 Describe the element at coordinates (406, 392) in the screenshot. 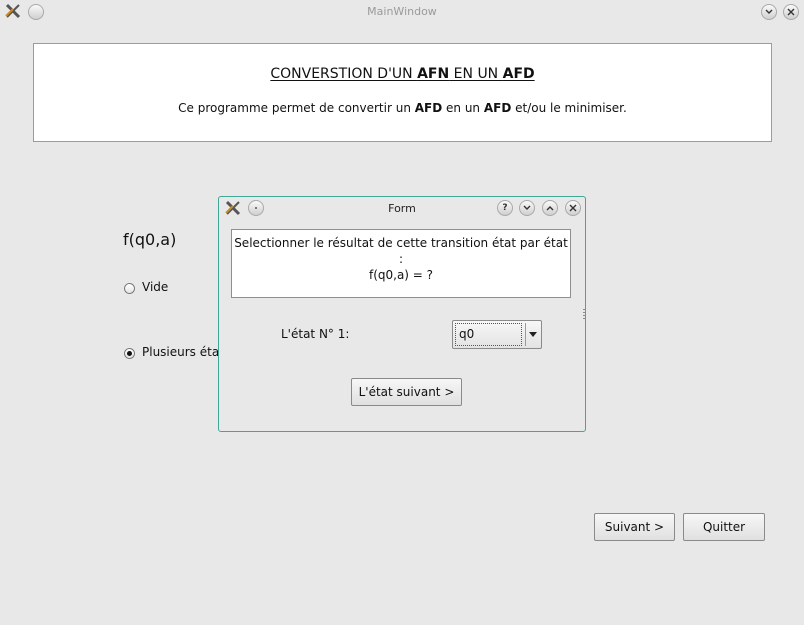

I see `next-state-button: L'état suivant >` at that location.